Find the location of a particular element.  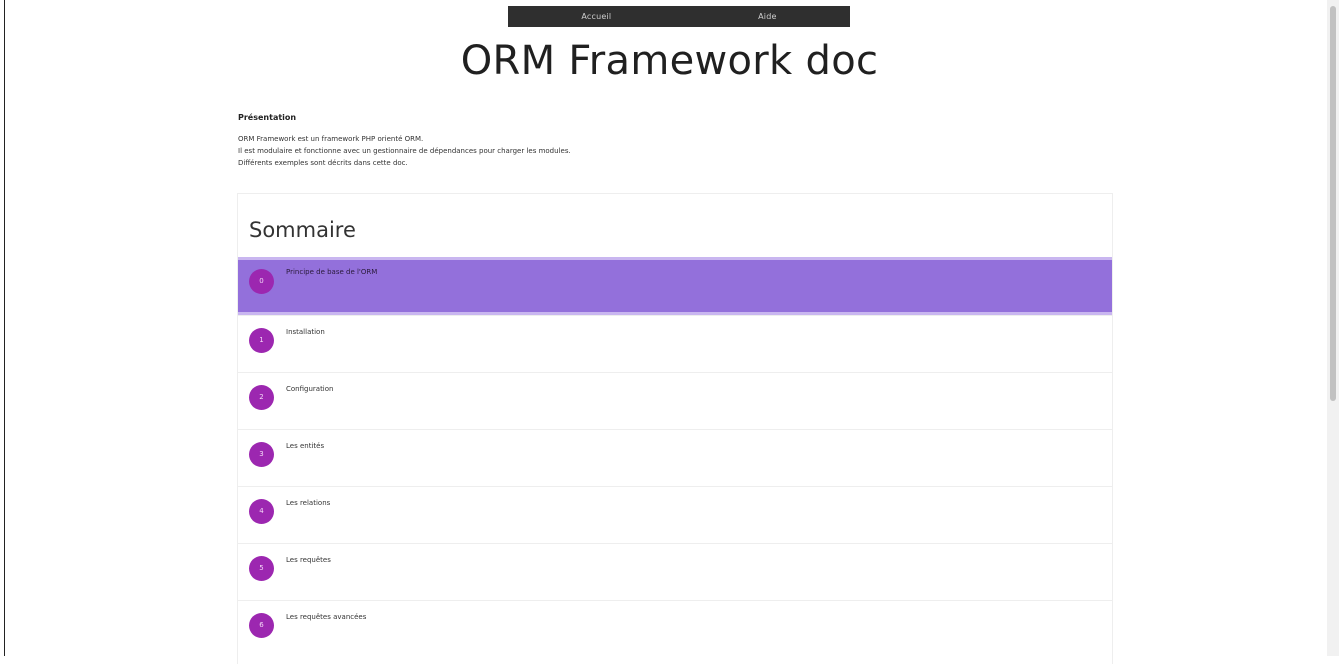

item-number-badge: 6 is located at coordinates (261, 625).